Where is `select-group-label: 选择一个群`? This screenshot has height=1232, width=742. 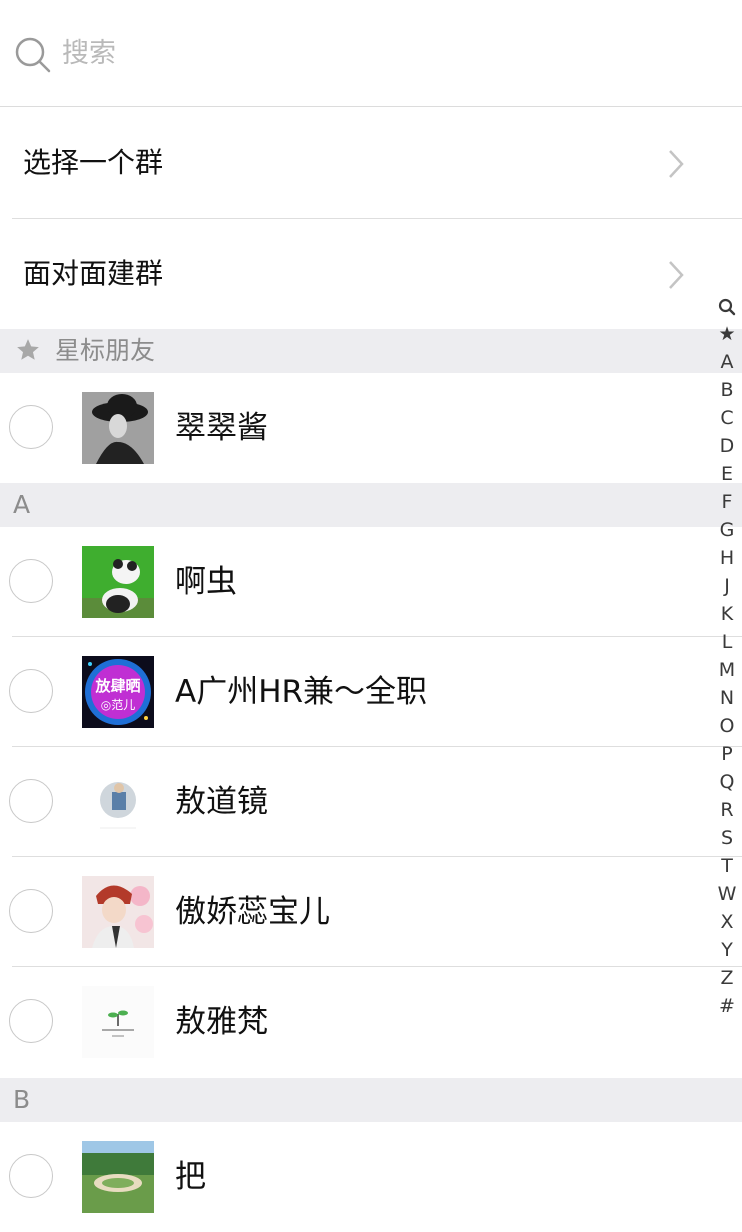 select-group-label: 选择一个群 is located at coordinates (93, 162).